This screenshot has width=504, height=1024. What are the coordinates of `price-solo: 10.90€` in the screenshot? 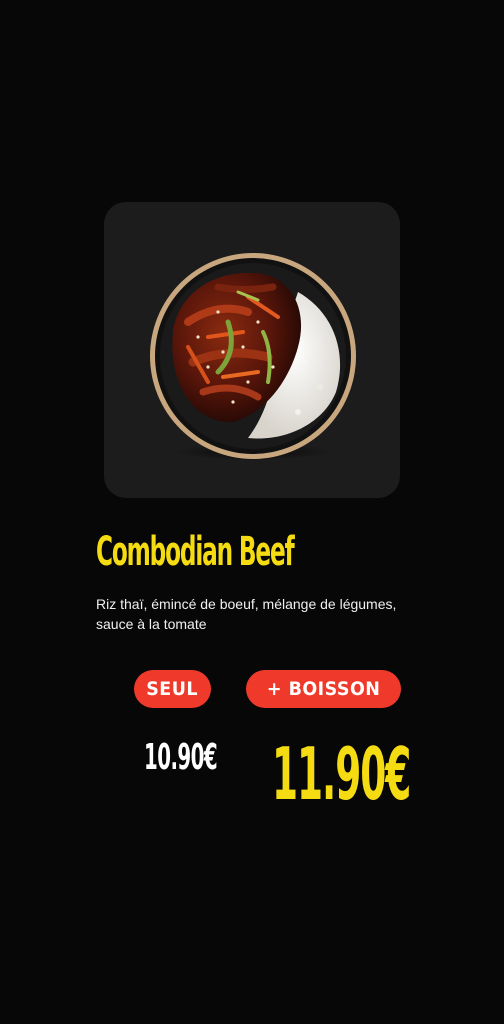 It's located at (181, 757).